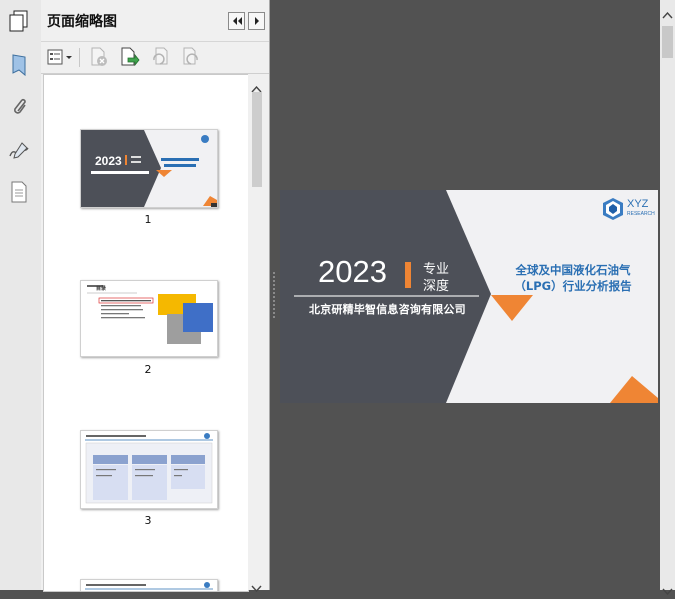 Image resolution: width=675 pixels, height=599 pixels. I want to click on rotate-left-icon, so click(160, 57).